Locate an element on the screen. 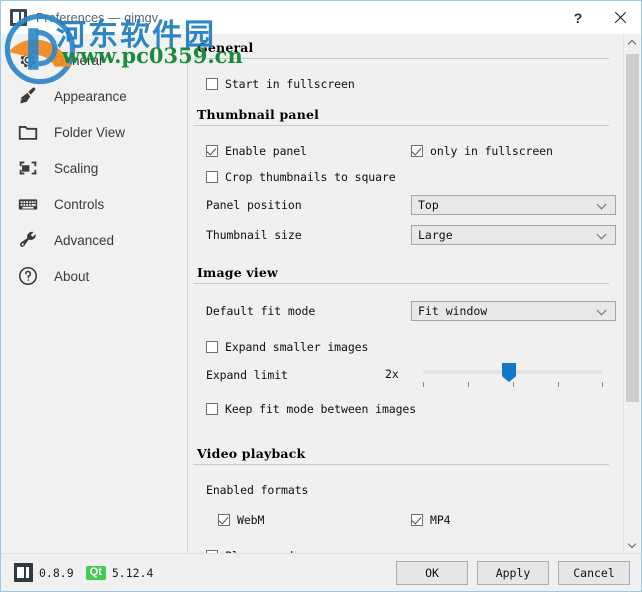  scroll-down-button is located at coordinates (632, 544).